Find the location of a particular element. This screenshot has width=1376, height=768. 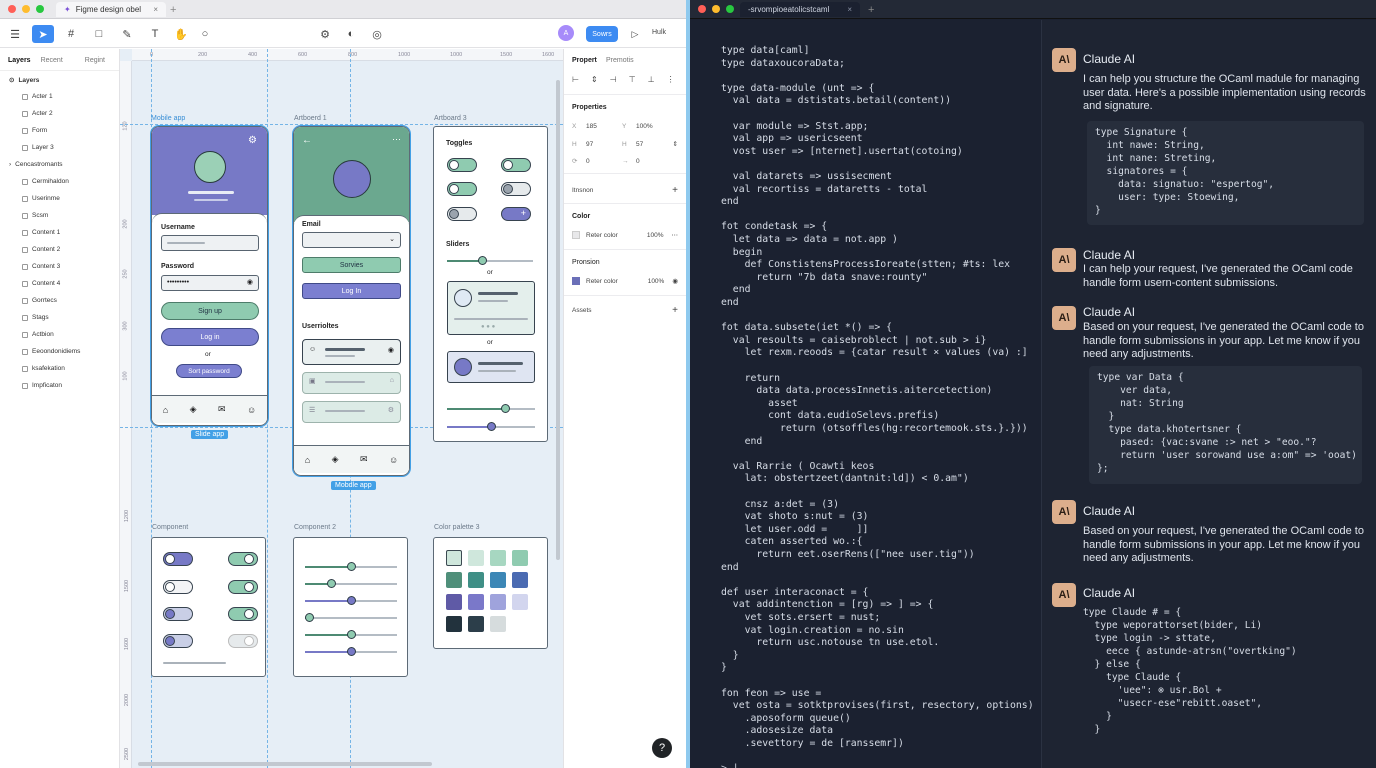

layer-item: Acter 1 is located at coordinates (37, 96).